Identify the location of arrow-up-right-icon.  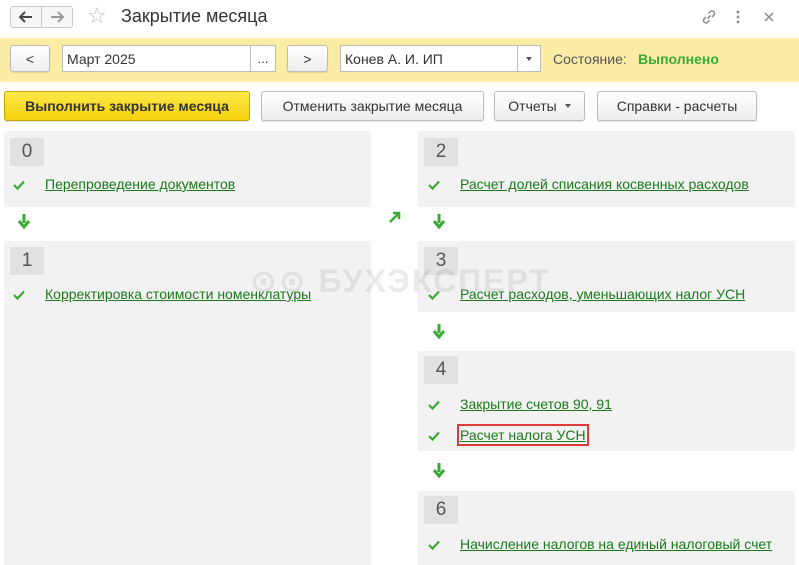
(395, 217).